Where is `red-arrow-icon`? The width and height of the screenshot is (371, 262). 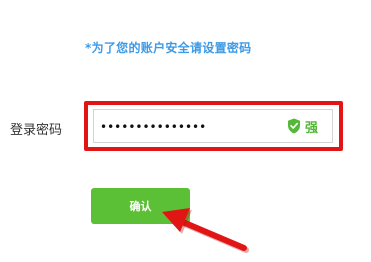
red-arrow-icon is located at coordinates (205, 230).